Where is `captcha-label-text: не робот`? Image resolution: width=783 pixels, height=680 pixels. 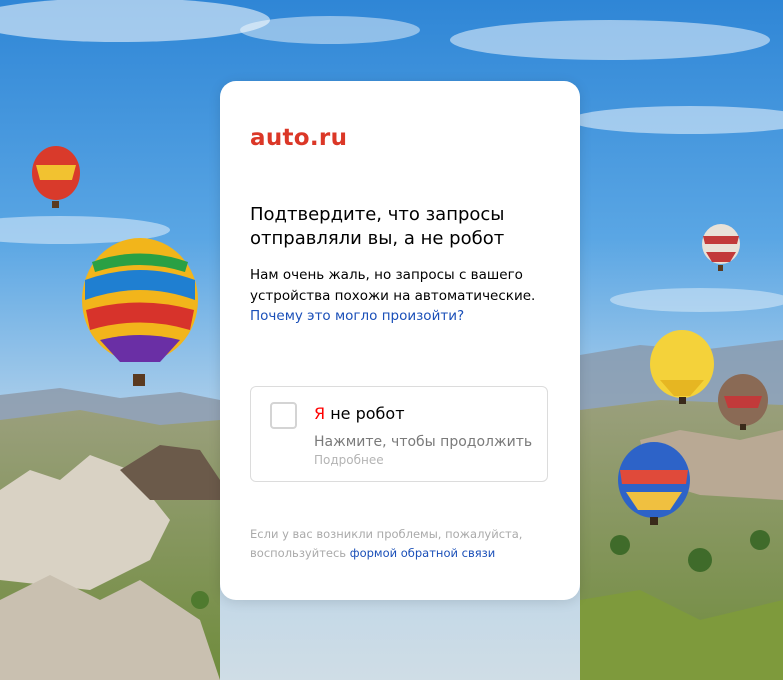
captcha-label-text: не робот is located at coordinates (365, 413).